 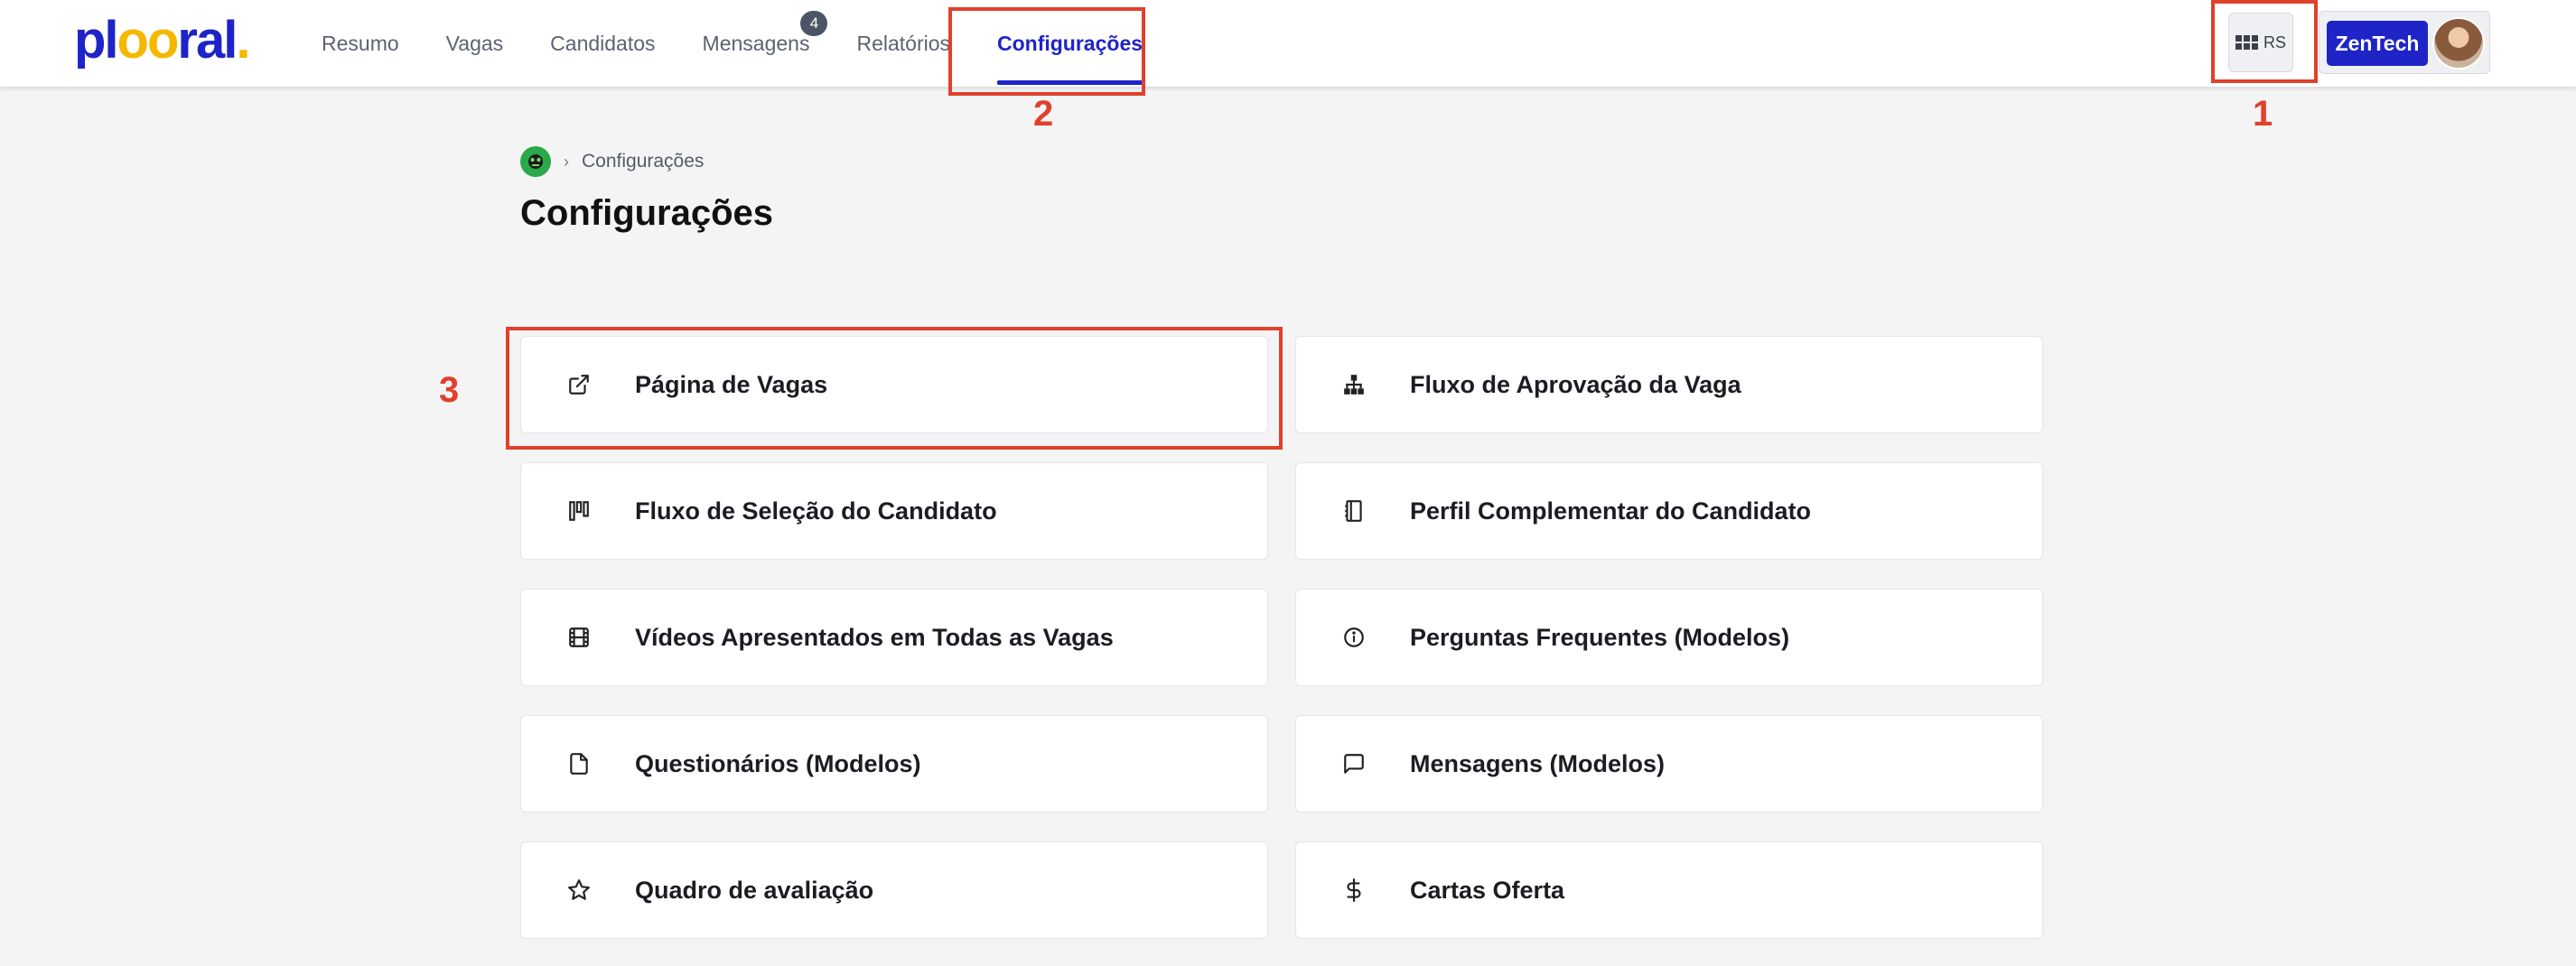 I want to click on card-mensagens-modelos: Mensagens (Modelos), so click(x=1669, y=764).